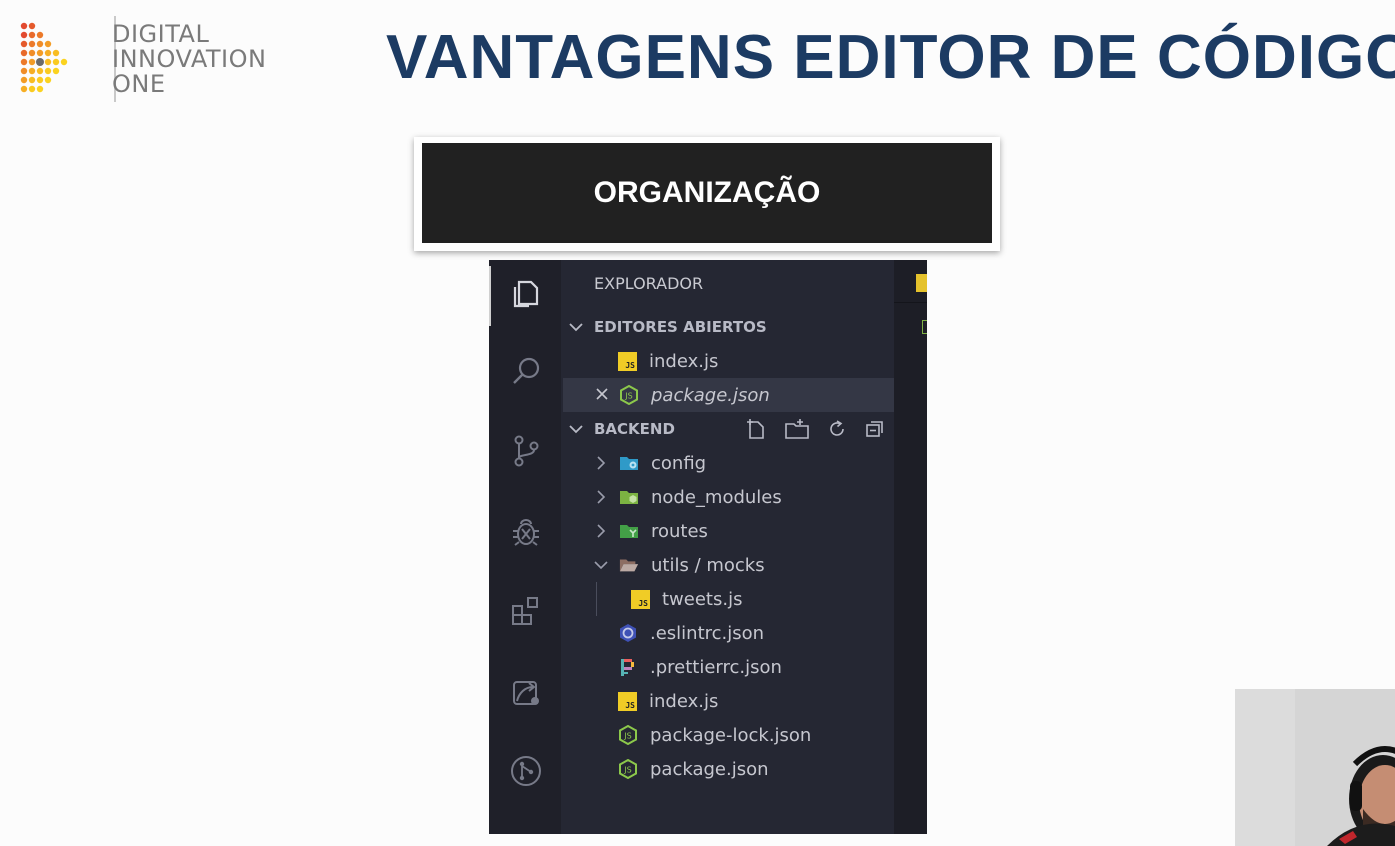 The width and height of the screenshot is (1395, 846). Describe the element at coordinates (910, 302) in the screenshot. I see `tab-separator` at that location.